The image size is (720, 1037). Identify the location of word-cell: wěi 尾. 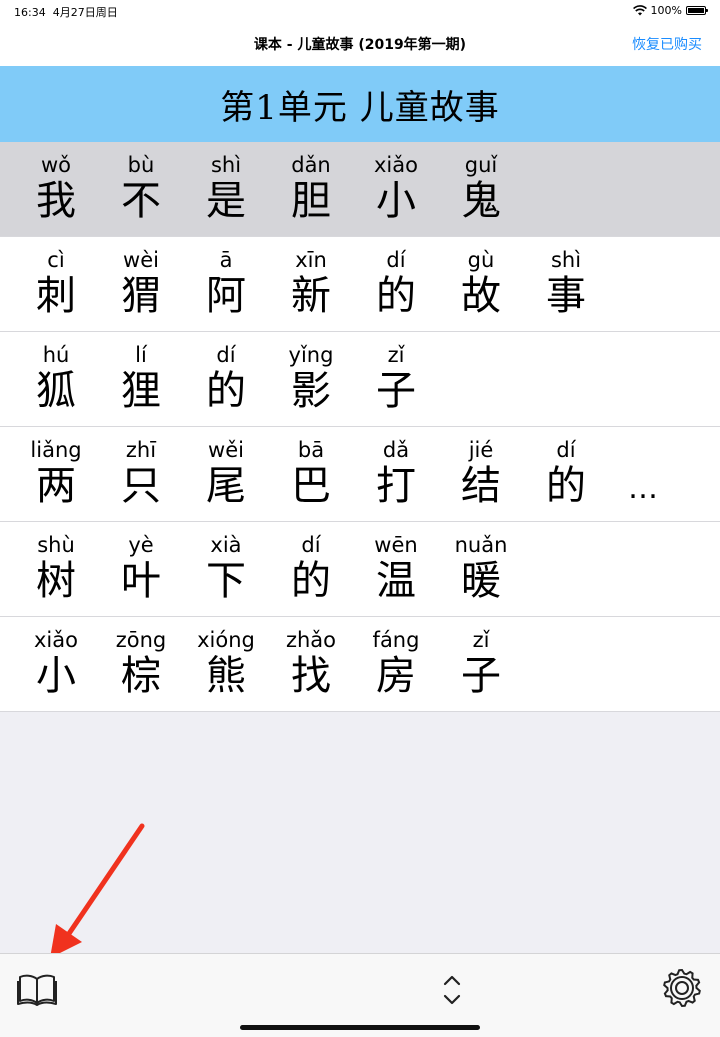
(226, 473).